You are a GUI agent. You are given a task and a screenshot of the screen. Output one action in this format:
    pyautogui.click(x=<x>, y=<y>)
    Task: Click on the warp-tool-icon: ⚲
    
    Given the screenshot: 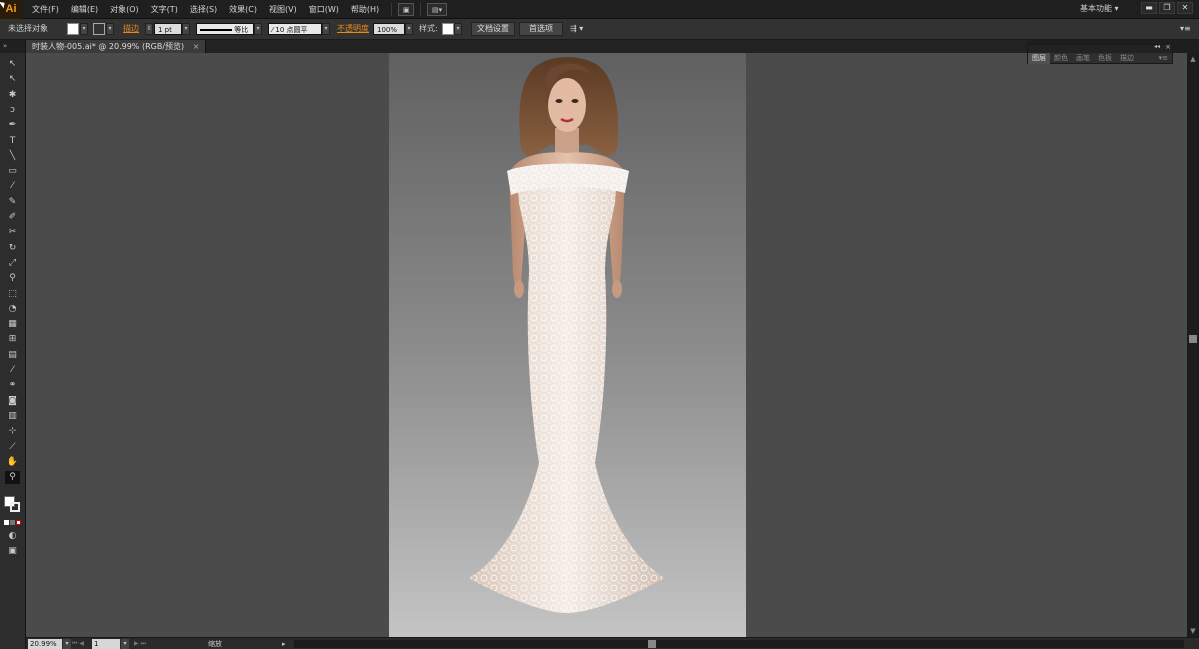 What is the action you would take?
    pyautogui.click(x=12, y=278)
    